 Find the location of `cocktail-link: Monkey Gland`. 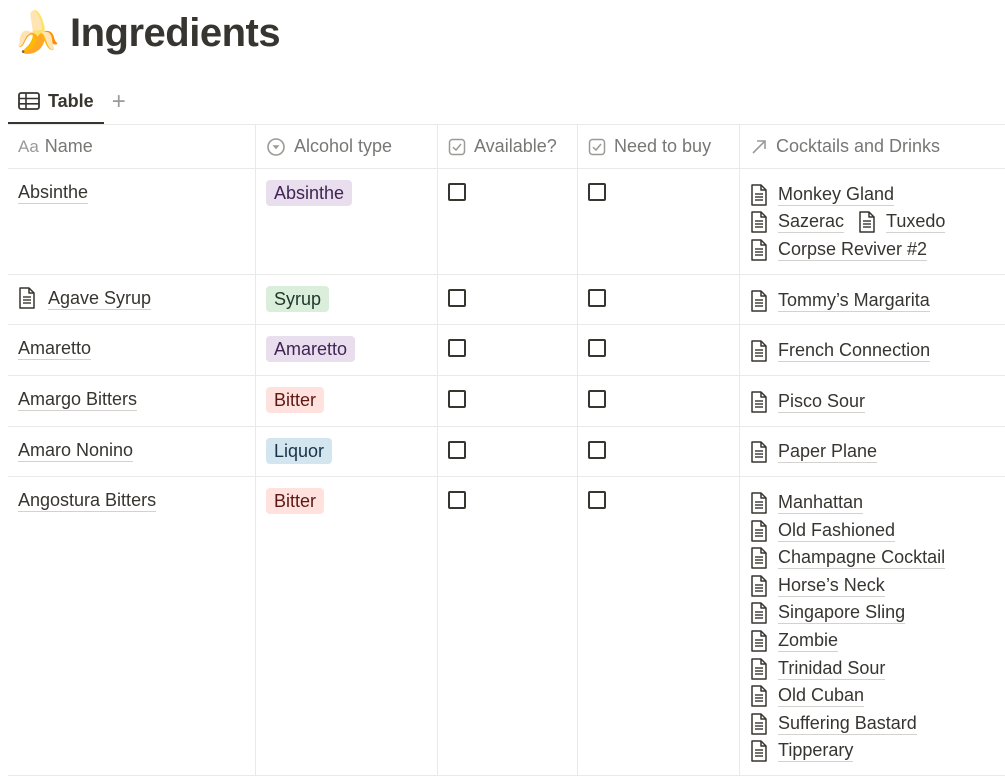

cocktail-link: Monkey Gland is located at coordinates (865, 195).